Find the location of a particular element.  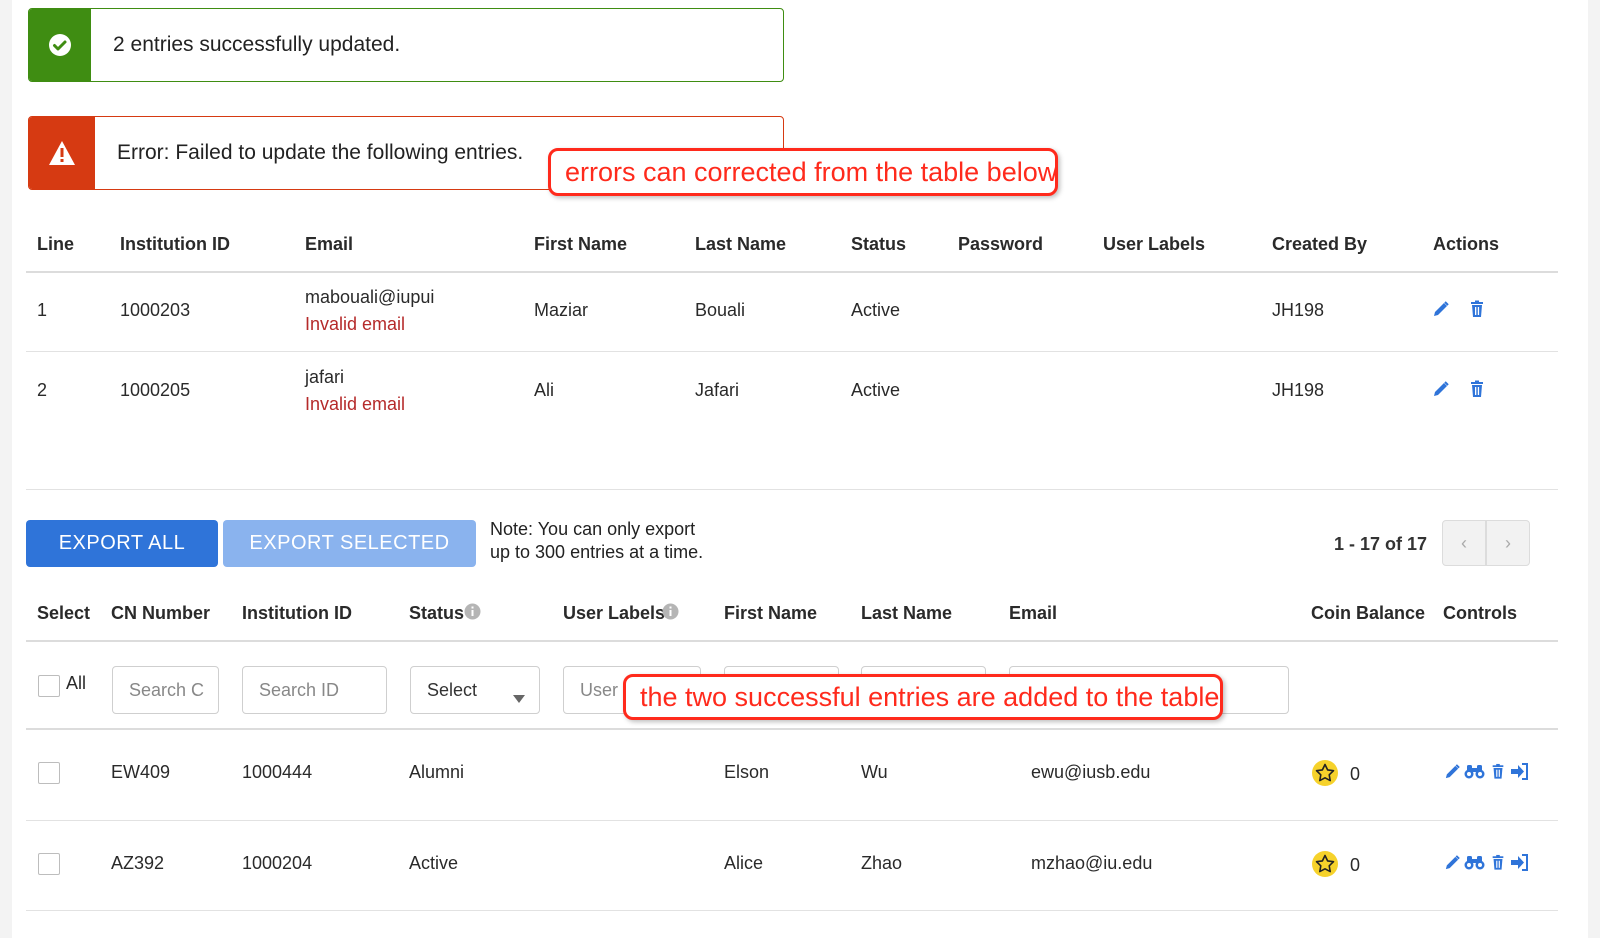

row-status: Alumni is located at coordinates (437, 772).